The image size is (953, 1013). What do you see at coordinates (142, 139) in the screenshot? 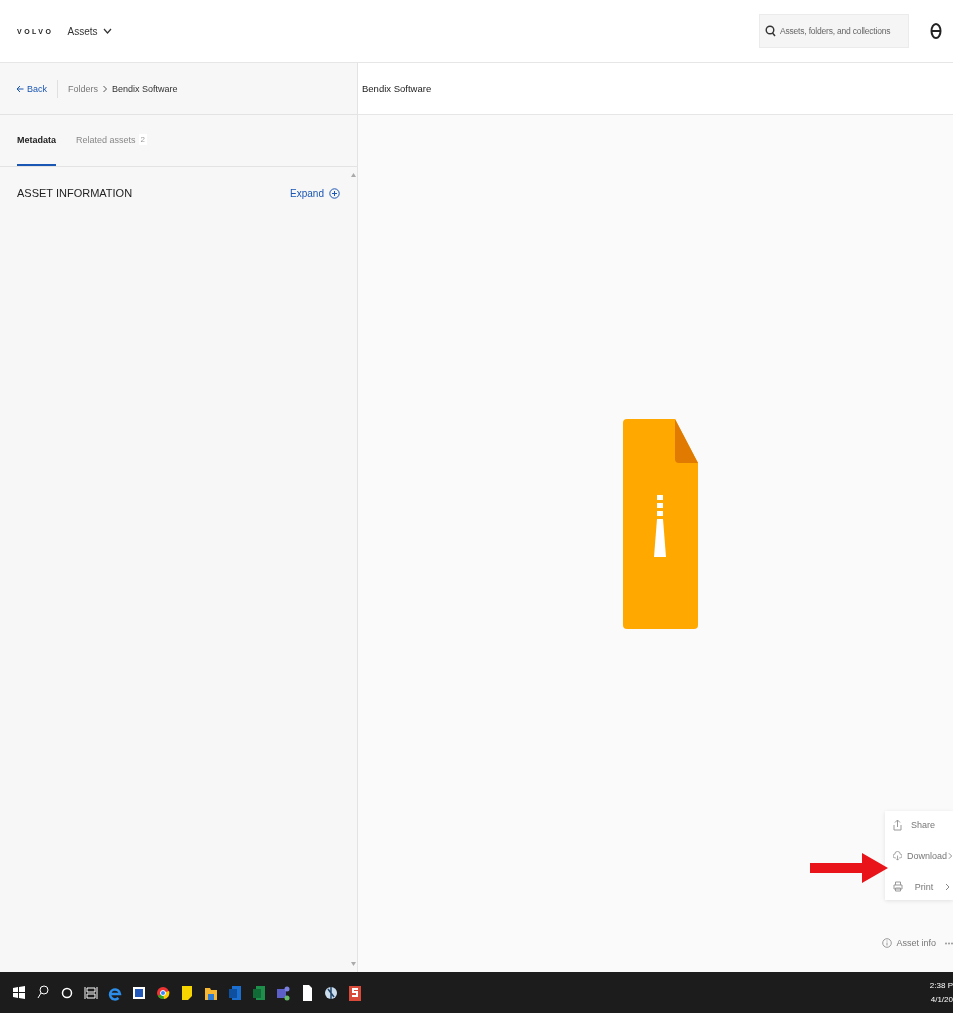
I see `count-badge: 2` at bounding box center [142, 139].